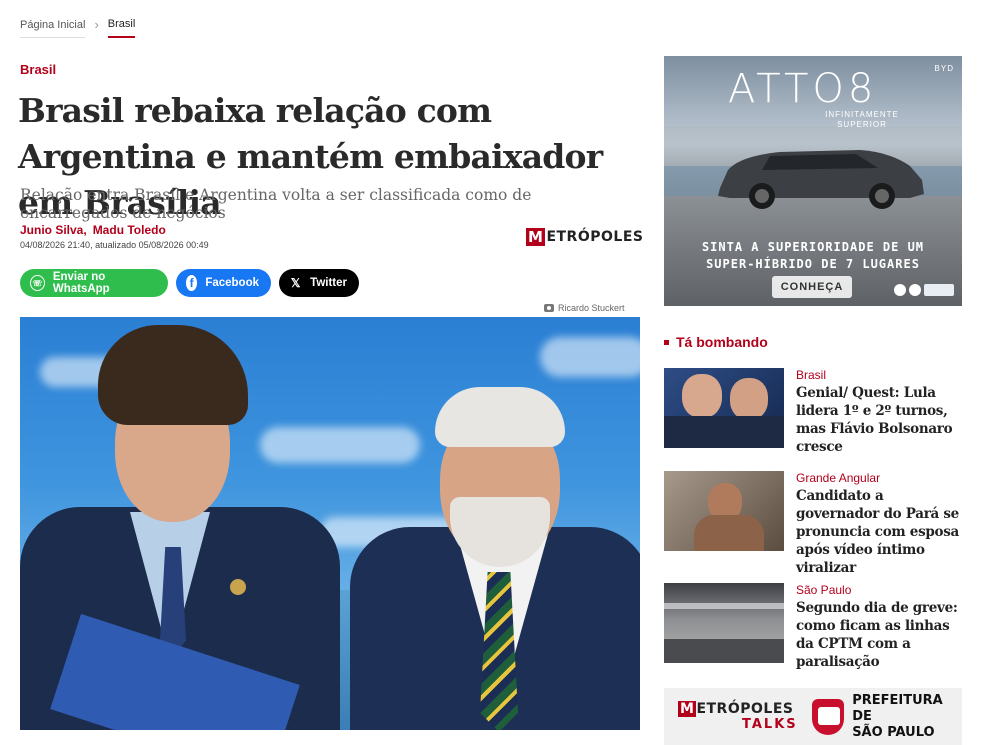 The width and height of the screenshot is (981, 745). I want to click on prefeitura-seal-icon, so click(828, 716).